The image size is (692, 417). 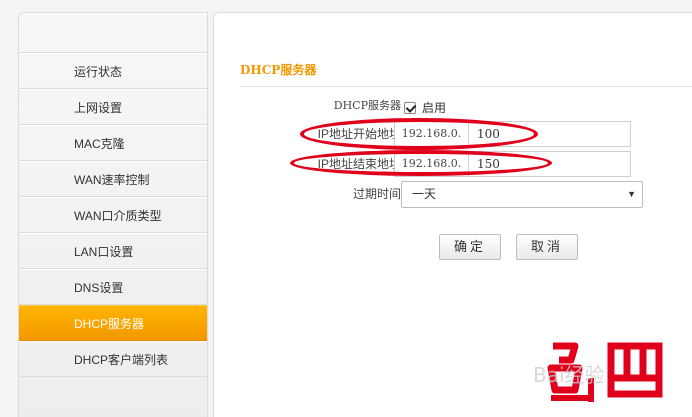 What do you see at coordinates (113, 33) in the screenshot?
I see `sidebar-header` at bounding box center [113, 33].